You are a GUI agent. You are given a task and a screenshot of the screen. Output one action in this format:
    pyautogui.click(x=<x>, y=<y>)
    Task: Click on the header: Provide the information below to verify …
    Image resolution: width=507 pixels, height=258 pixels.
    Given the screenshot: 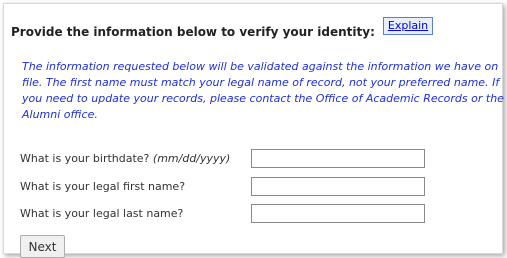 What is the action you would take?
    pyautogui.click(x=222, y=29)
    